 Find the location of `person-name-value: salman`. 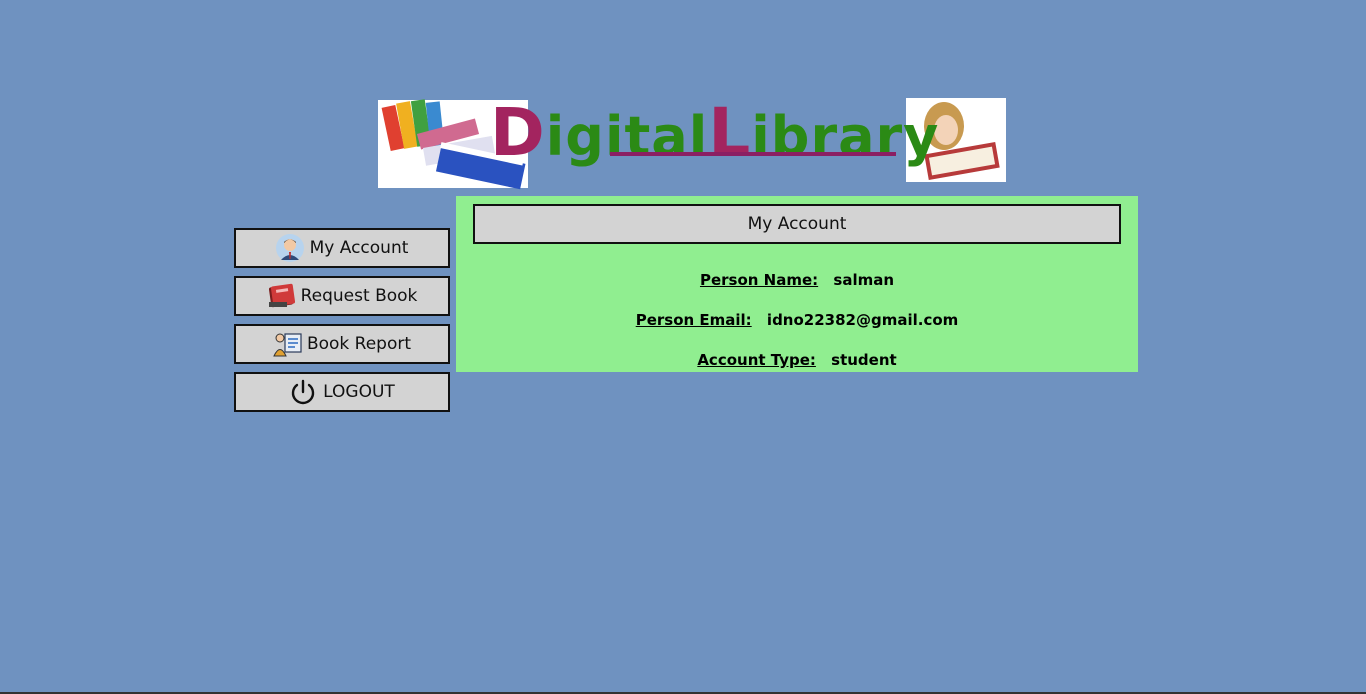

person-name-value: salman is located at coordinates (864, 280).